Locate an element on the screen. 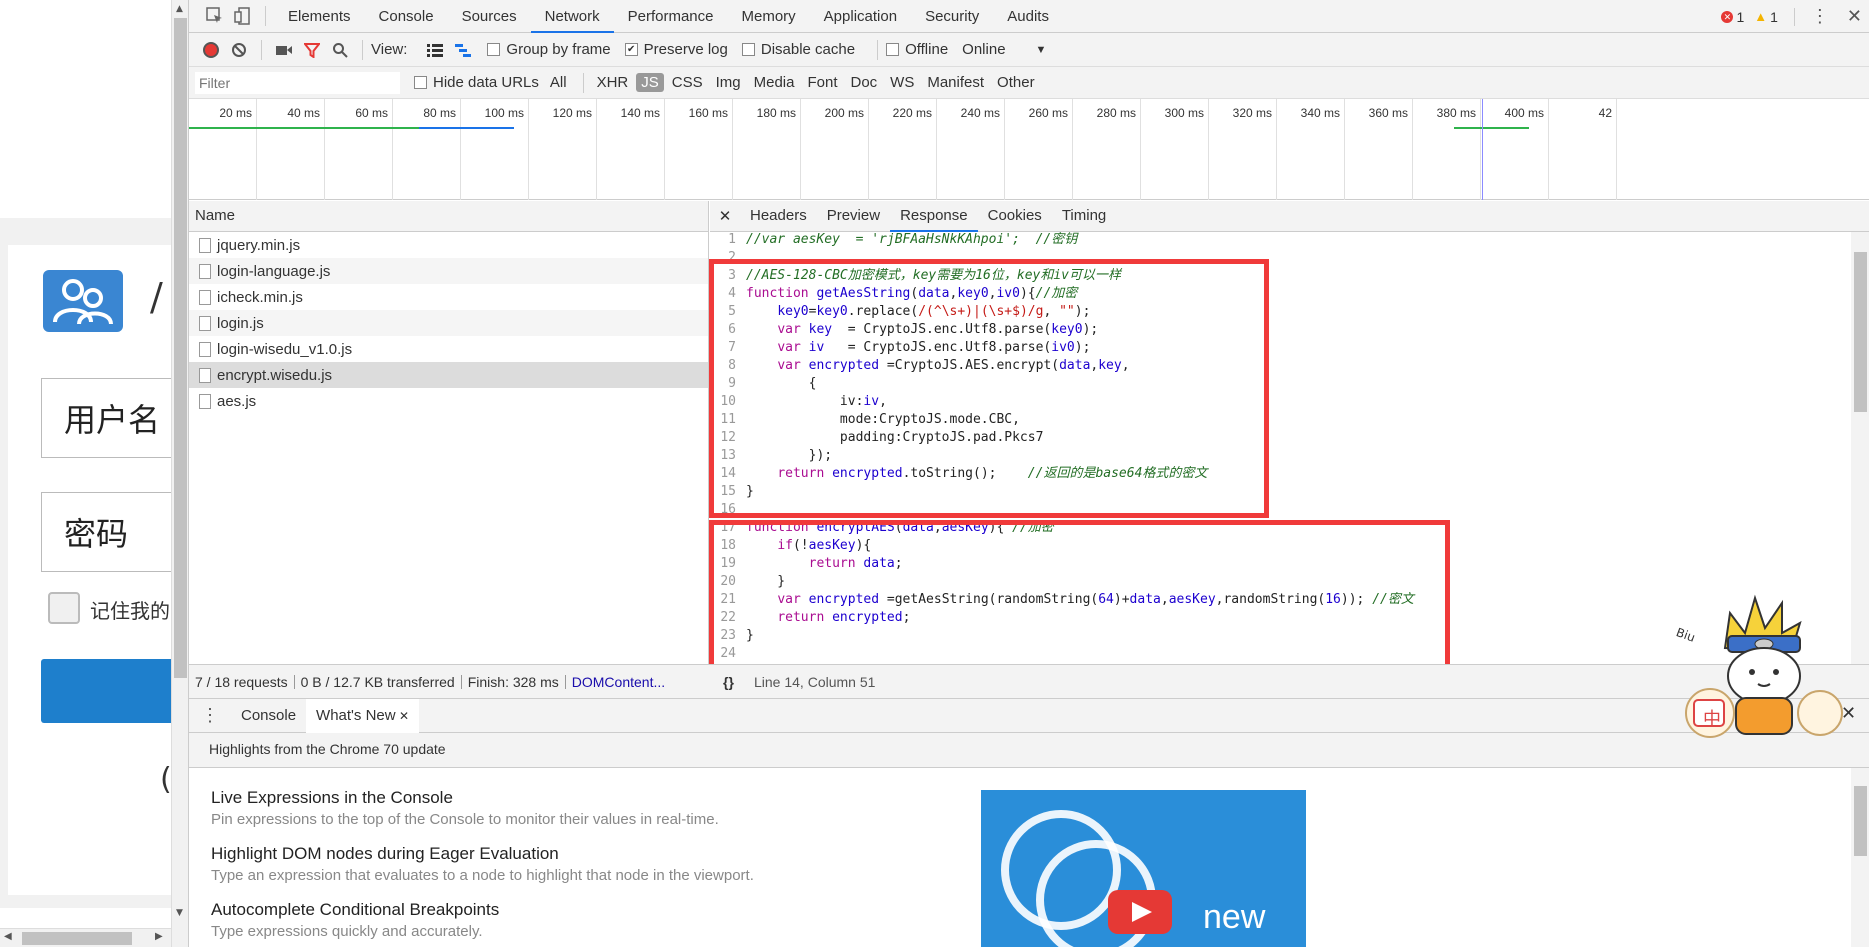  detail-tab-headers: Headers is located at coordinates (778, 216).